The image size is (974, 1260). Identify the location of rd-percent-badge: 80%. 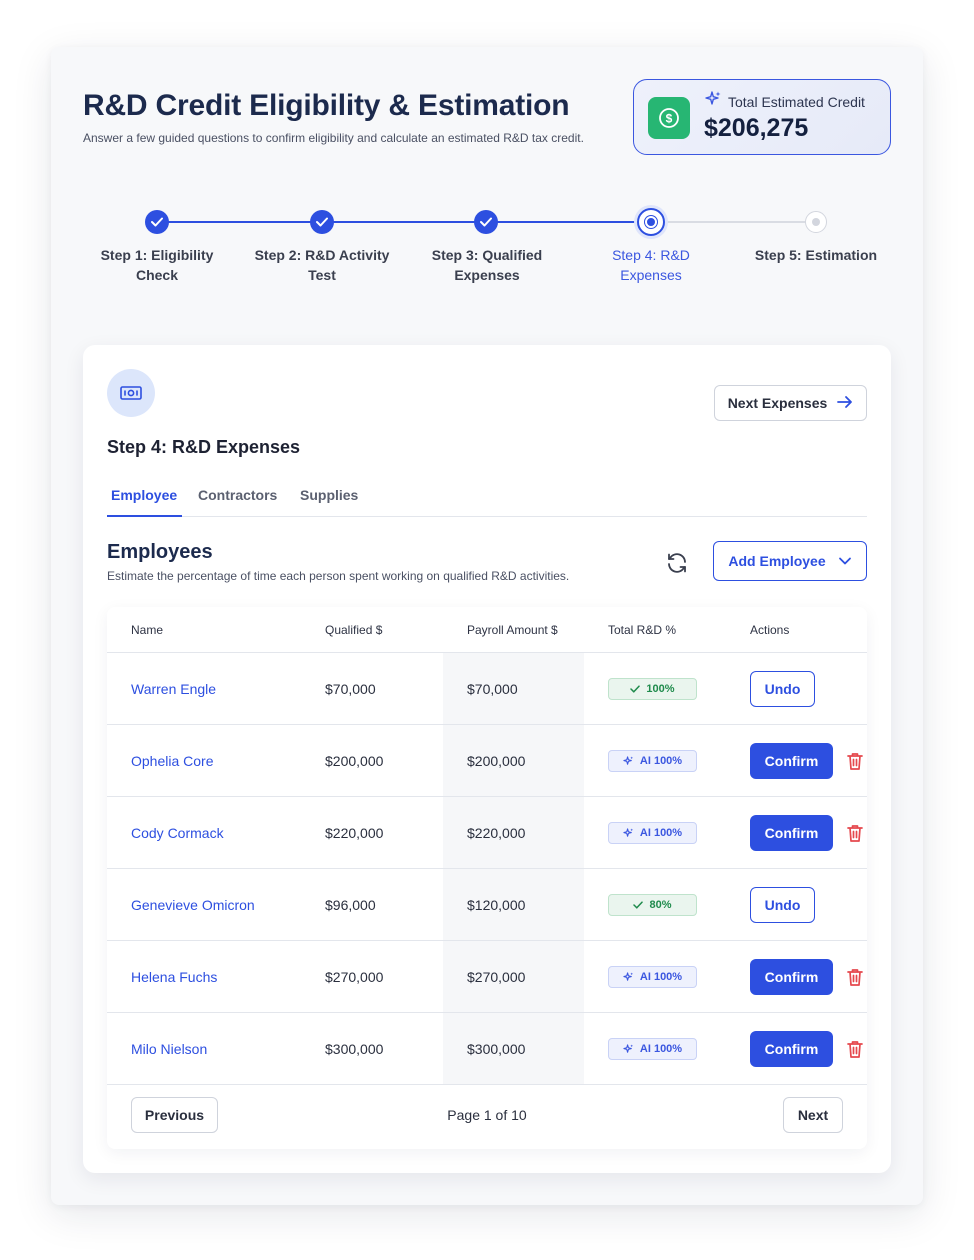
(652, 905).